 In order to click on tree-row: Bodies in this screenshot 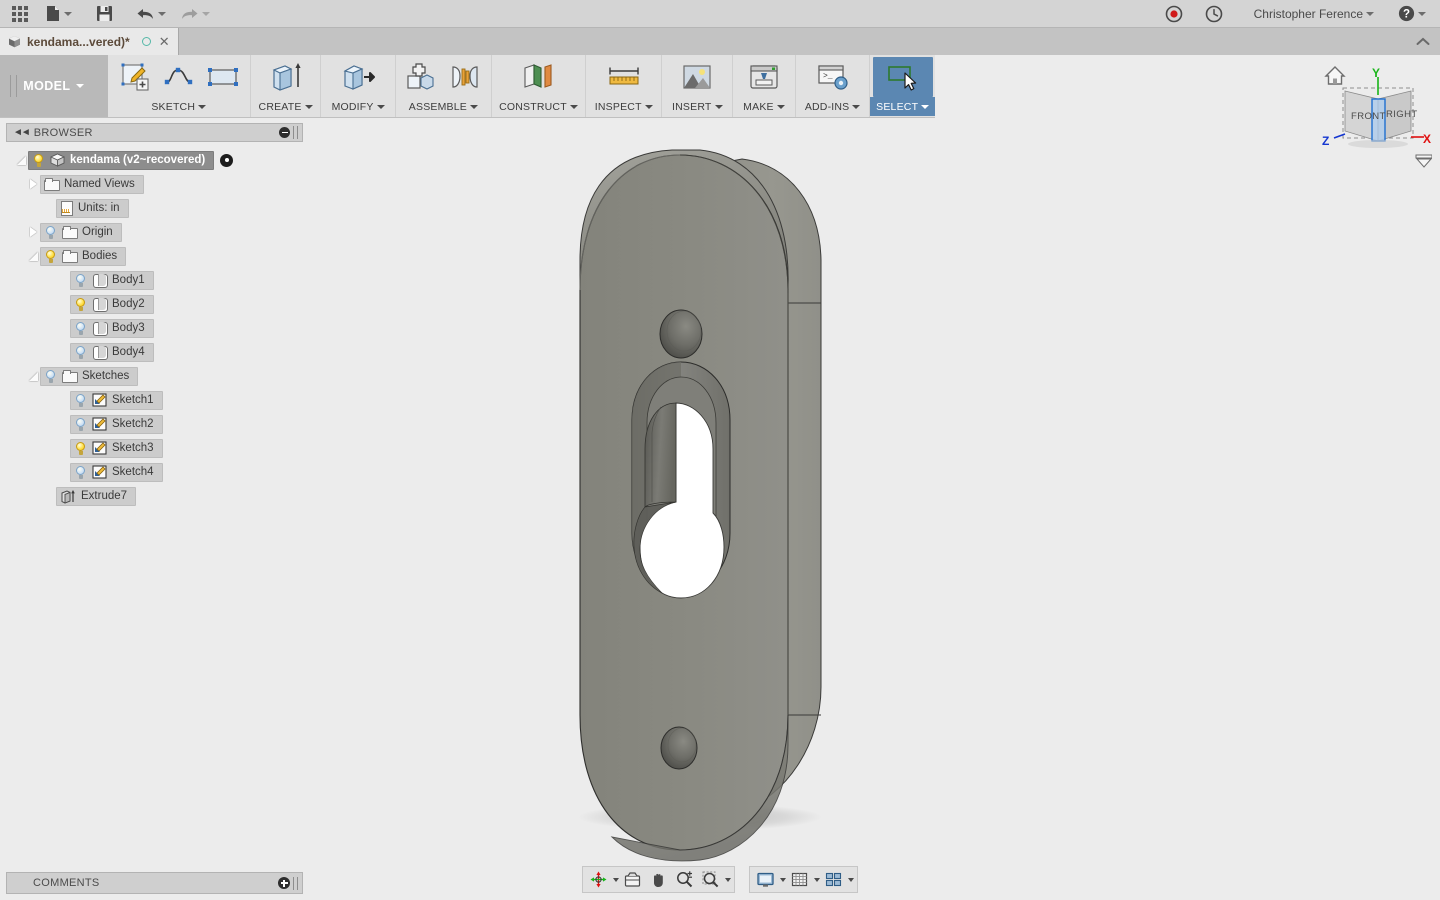, I will do `click(151, 256)`.